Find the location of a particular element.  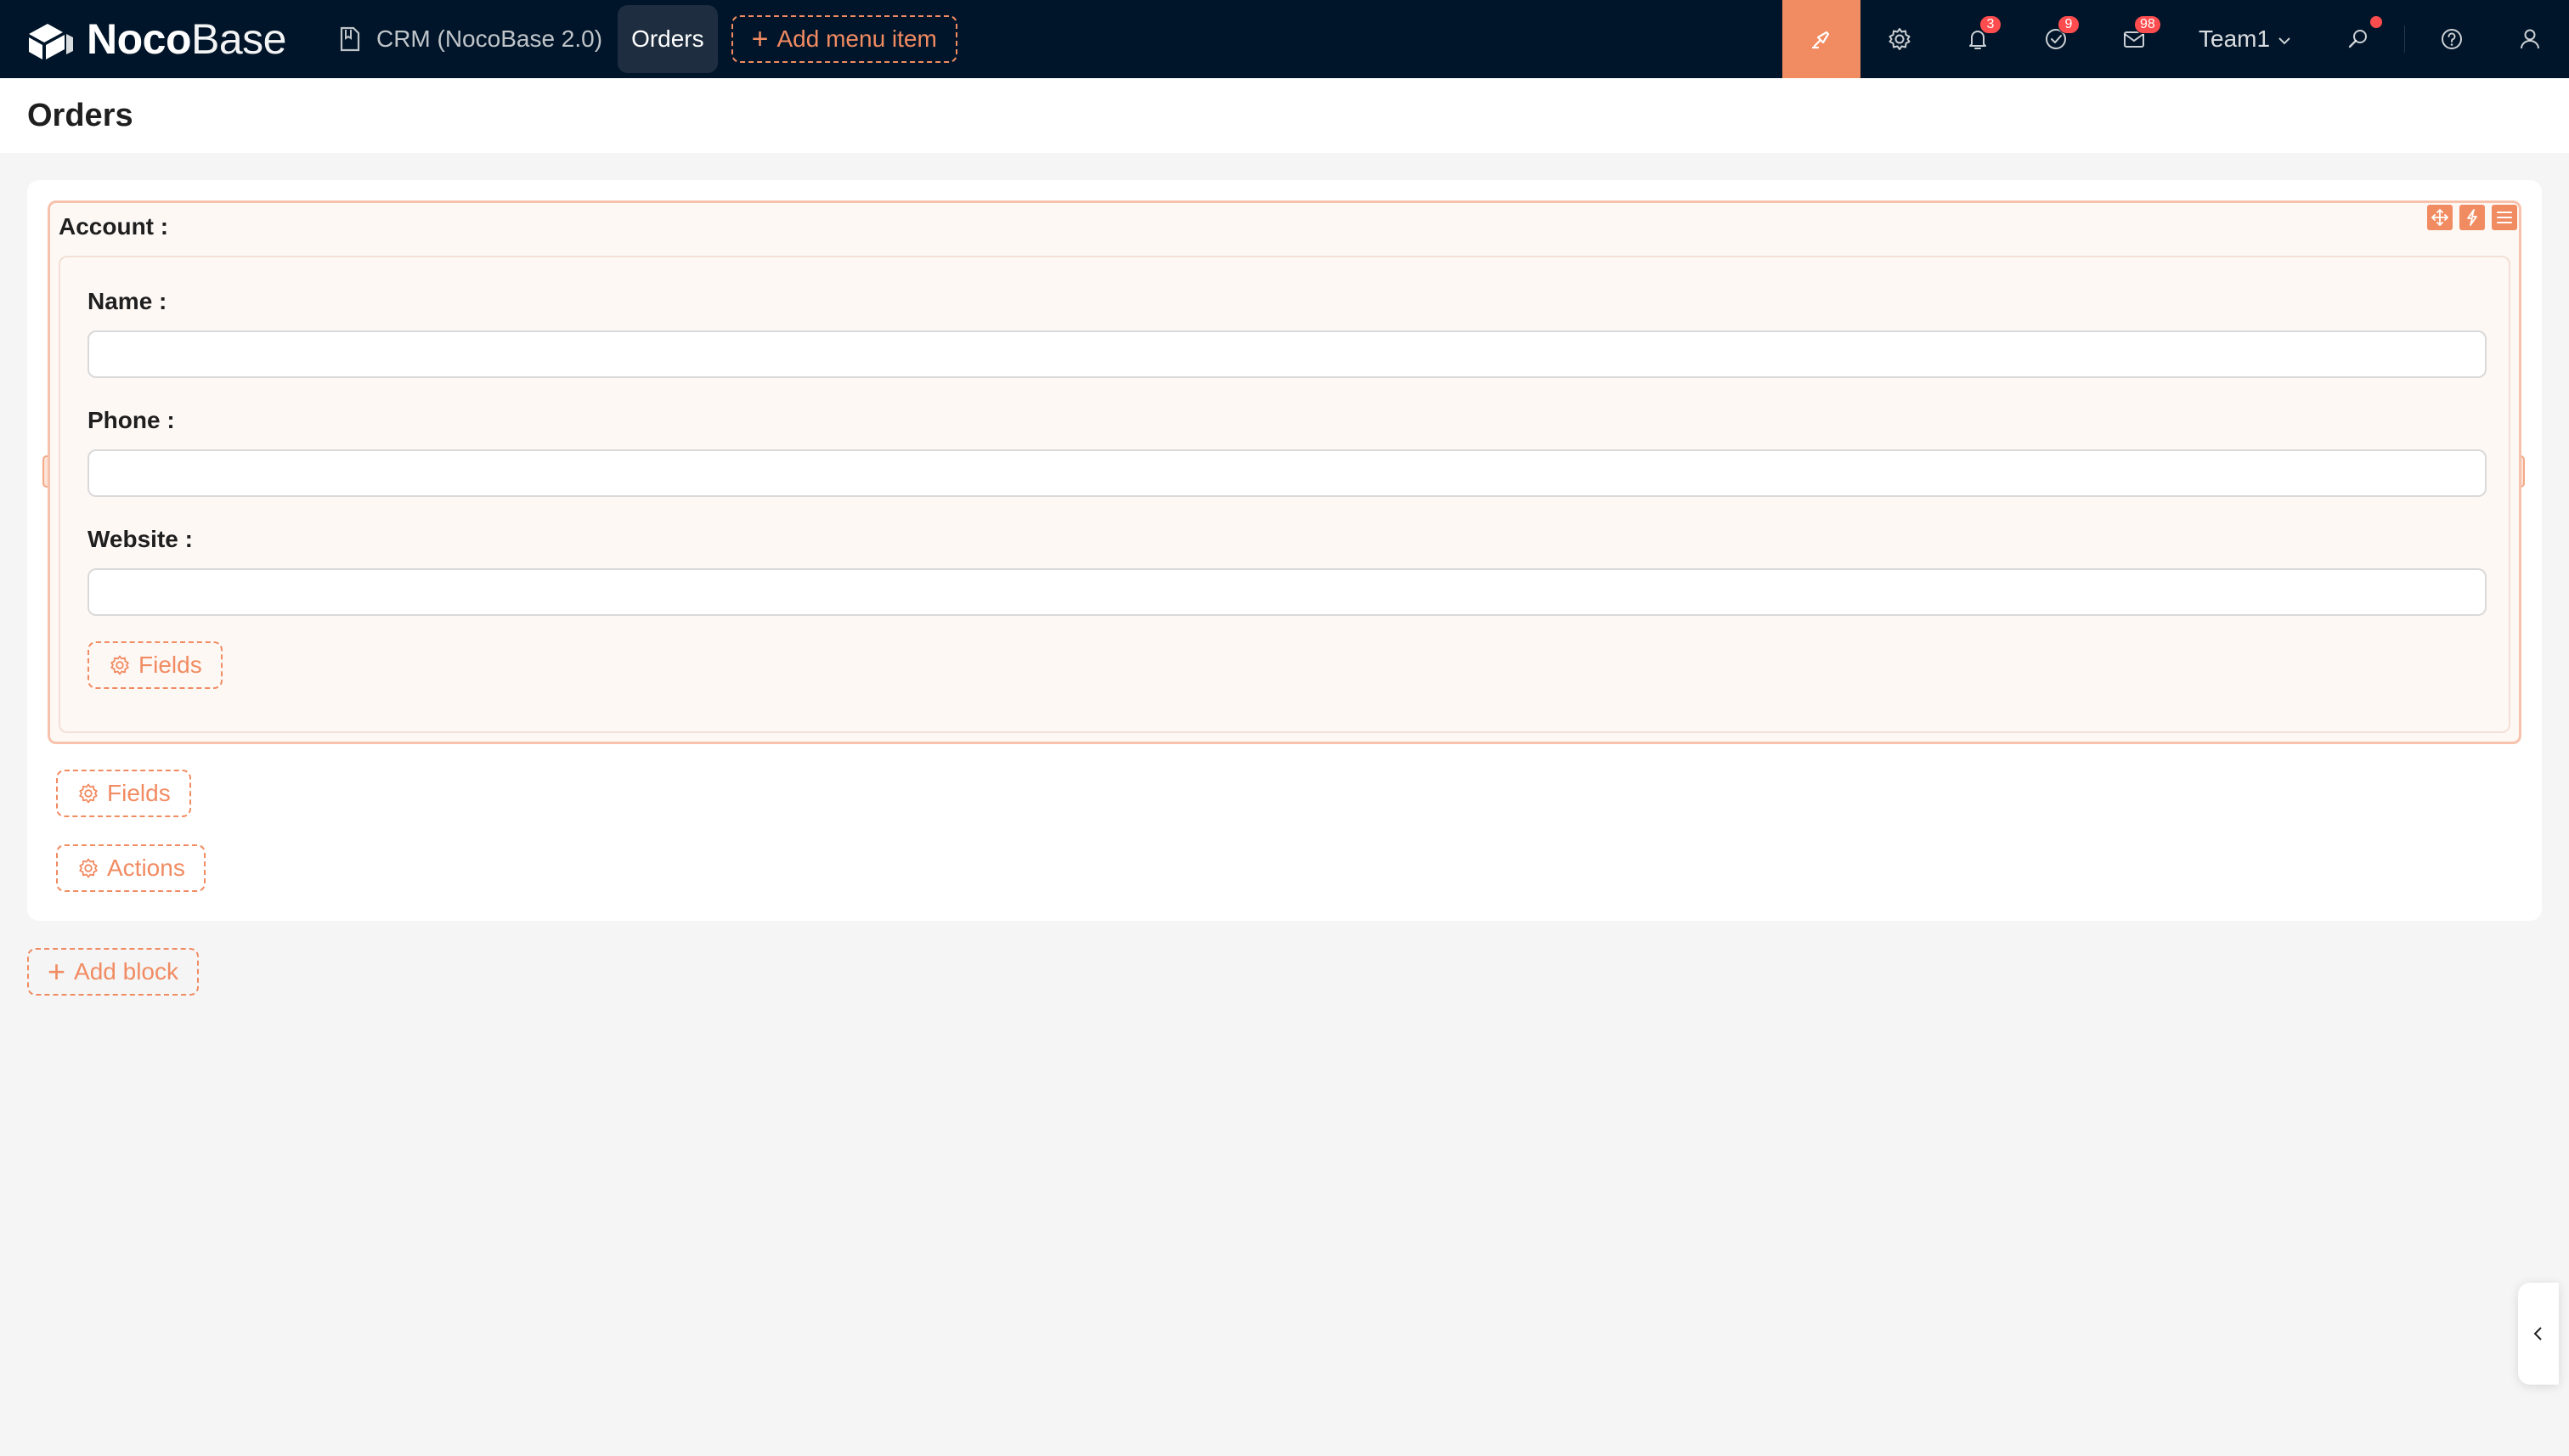

menu-item-orders: Orders is located at coordinates (668, 39).